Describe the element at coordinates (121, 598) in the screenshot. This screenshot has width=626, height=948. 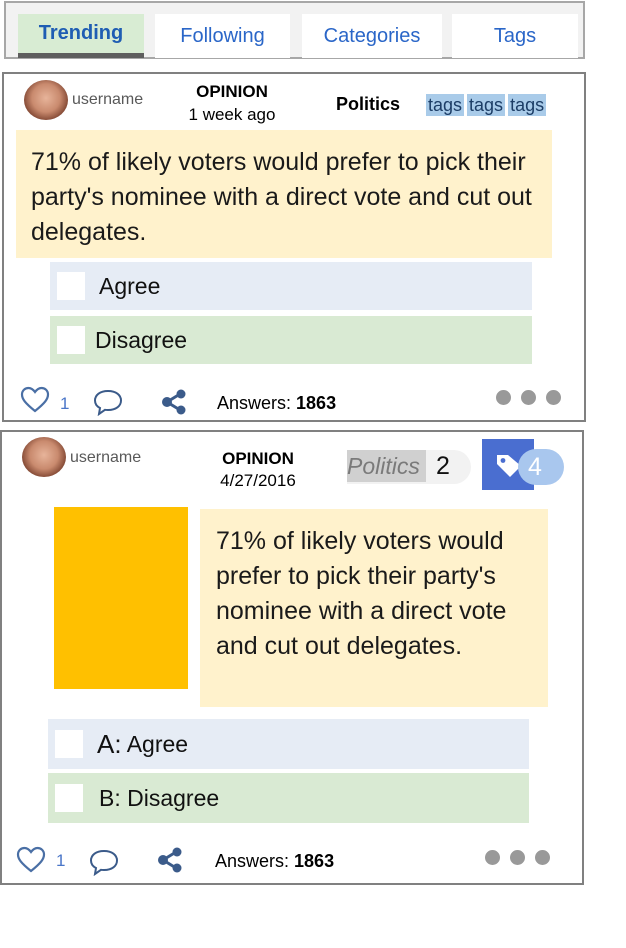
I see `image-placeholder` at that location.